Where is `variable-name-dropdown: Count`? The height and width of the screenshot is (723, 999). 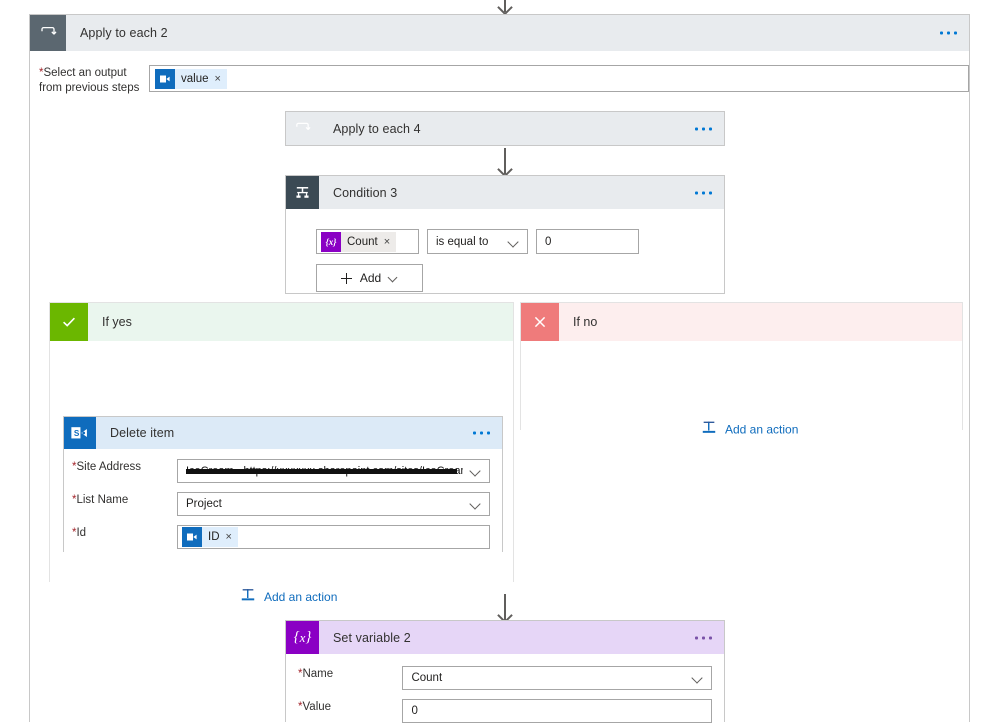
variable-name-dropdown: Count is located at coordinates (557, 678).